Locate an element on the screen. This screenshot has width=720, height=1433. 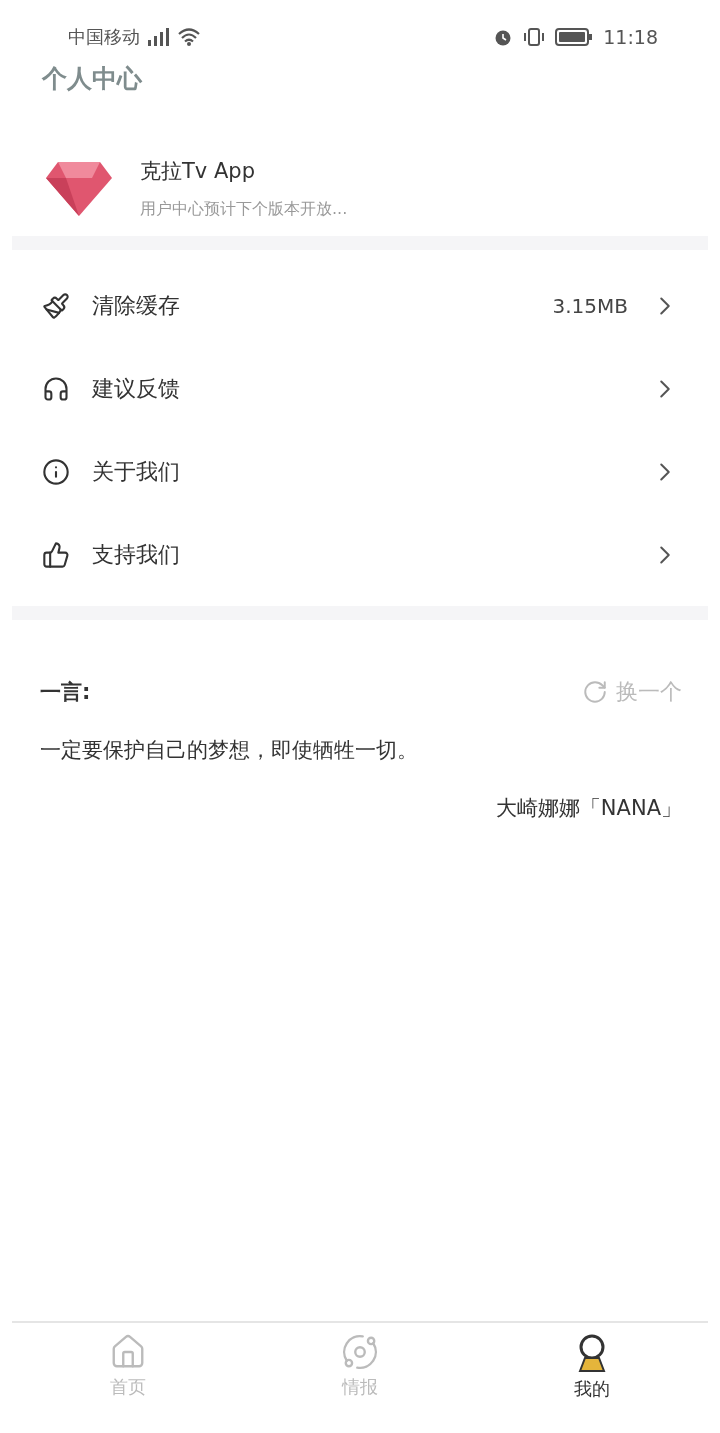
battery-icon is located at coordinates (574, 37).